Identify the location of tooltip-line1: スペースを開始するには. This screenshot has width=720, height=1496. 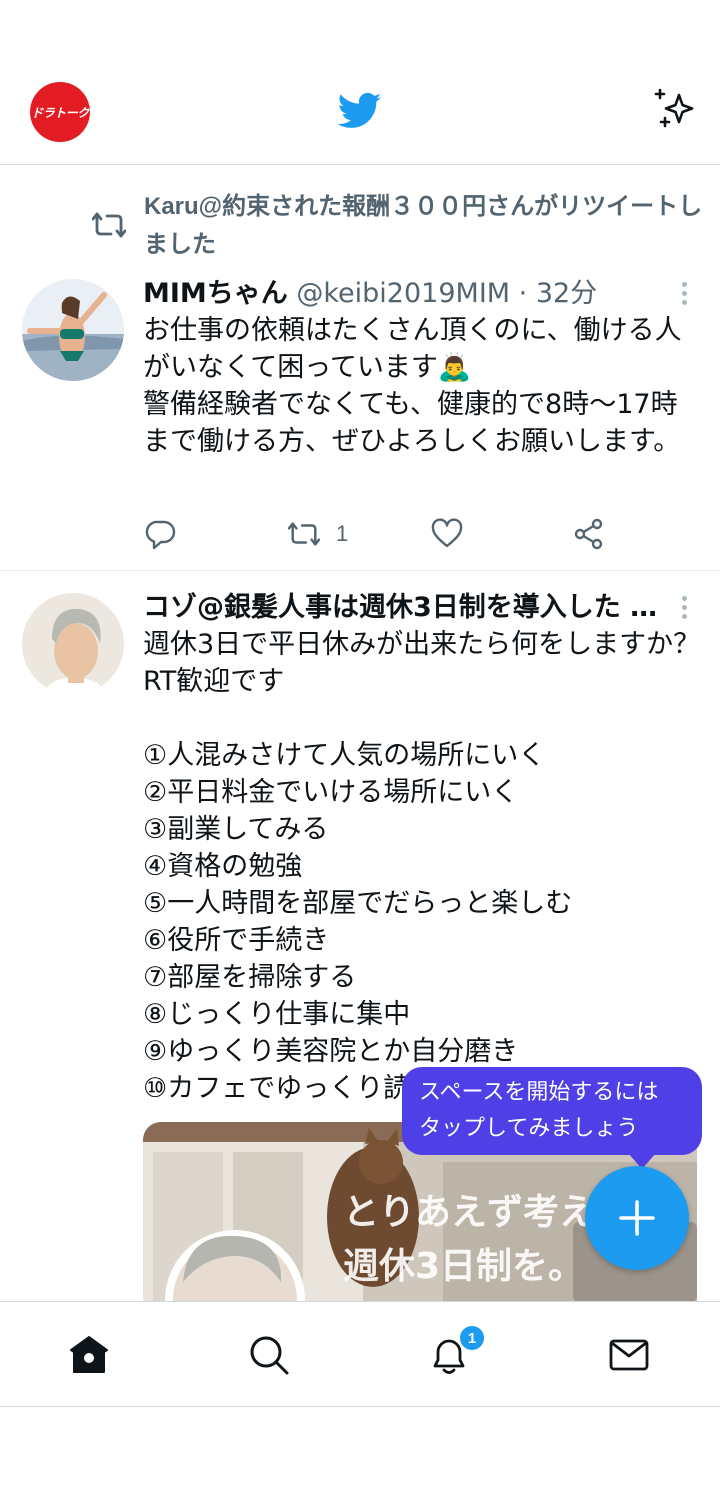
(539, 1092).